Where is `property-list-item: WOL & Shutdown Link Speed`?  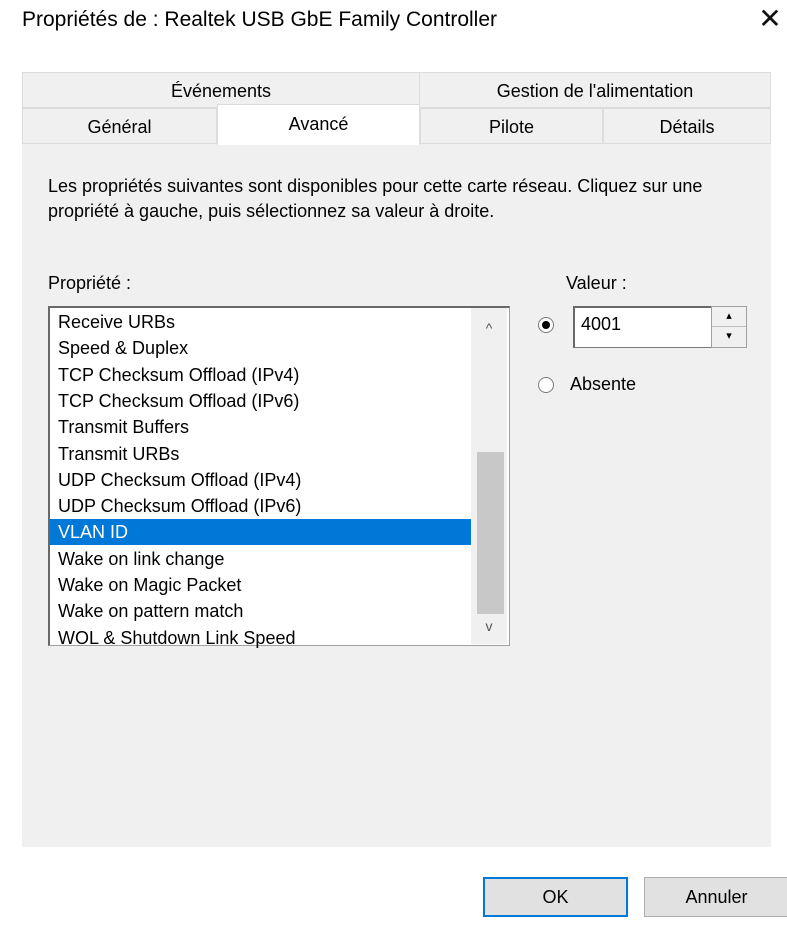
property-list-item: WOL & Shutdown Link Speed is located at coordinates (261, 638).